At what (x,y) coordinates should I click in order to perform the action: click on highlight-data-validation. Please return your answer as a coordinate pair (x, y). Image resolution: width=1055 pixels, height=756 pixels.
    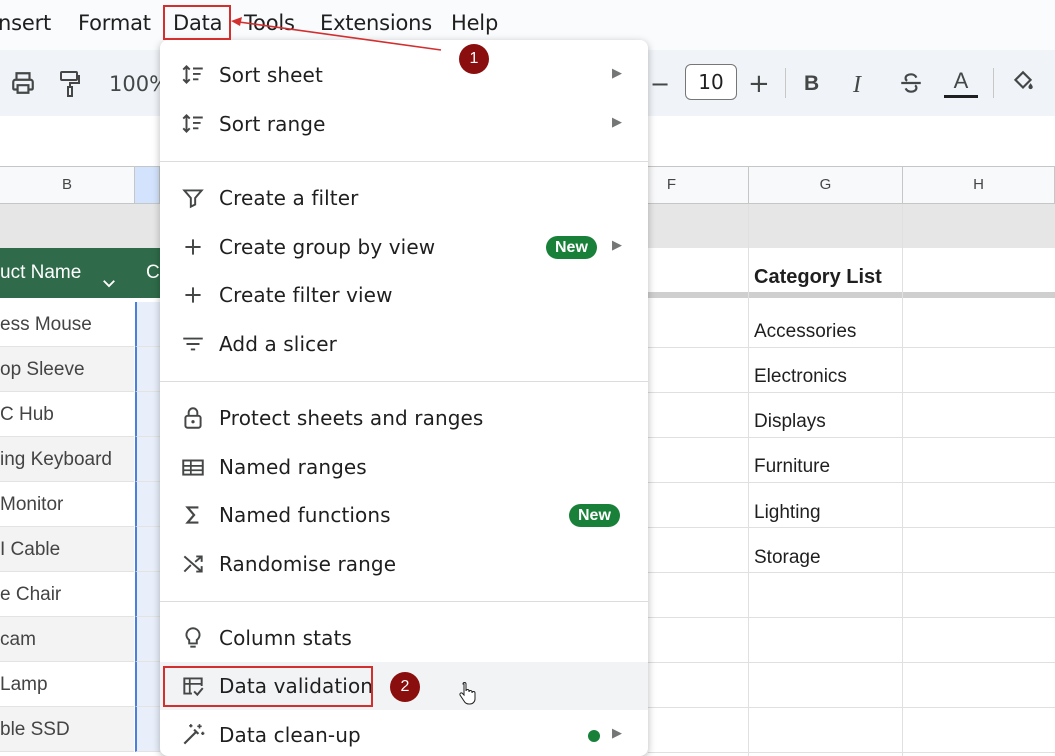
    Looking at the image, I should click on (268, 686).